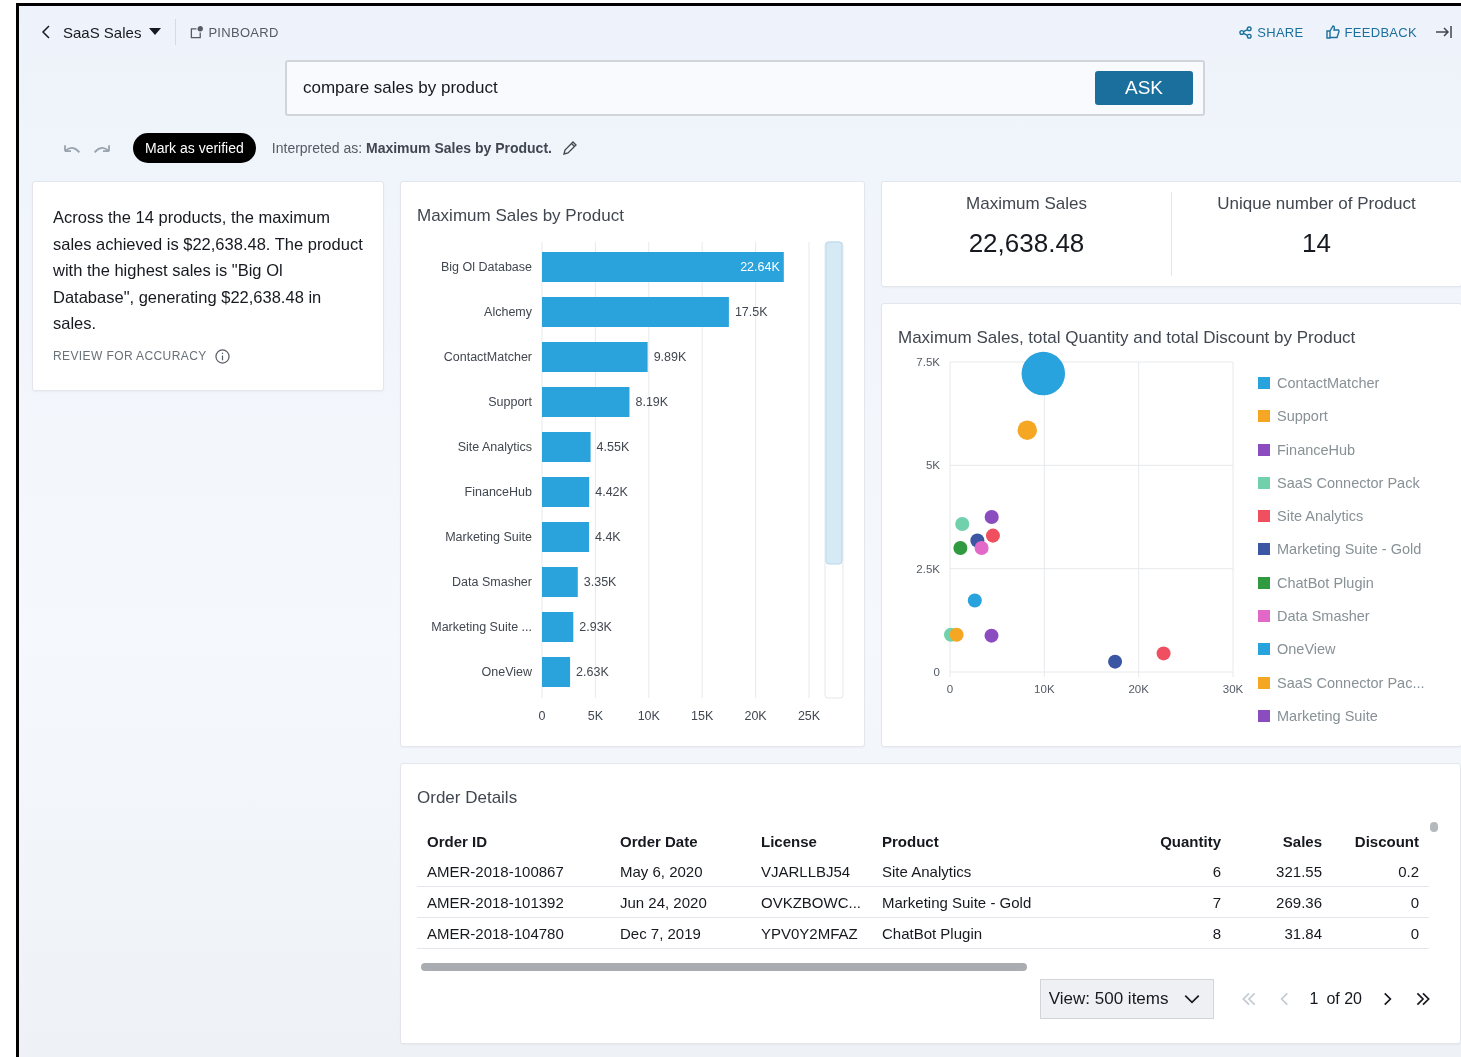 This screenshot has width=1461, height=1057. I want to click on legend-label: ChatBot Plugin, so click(1325, 583).